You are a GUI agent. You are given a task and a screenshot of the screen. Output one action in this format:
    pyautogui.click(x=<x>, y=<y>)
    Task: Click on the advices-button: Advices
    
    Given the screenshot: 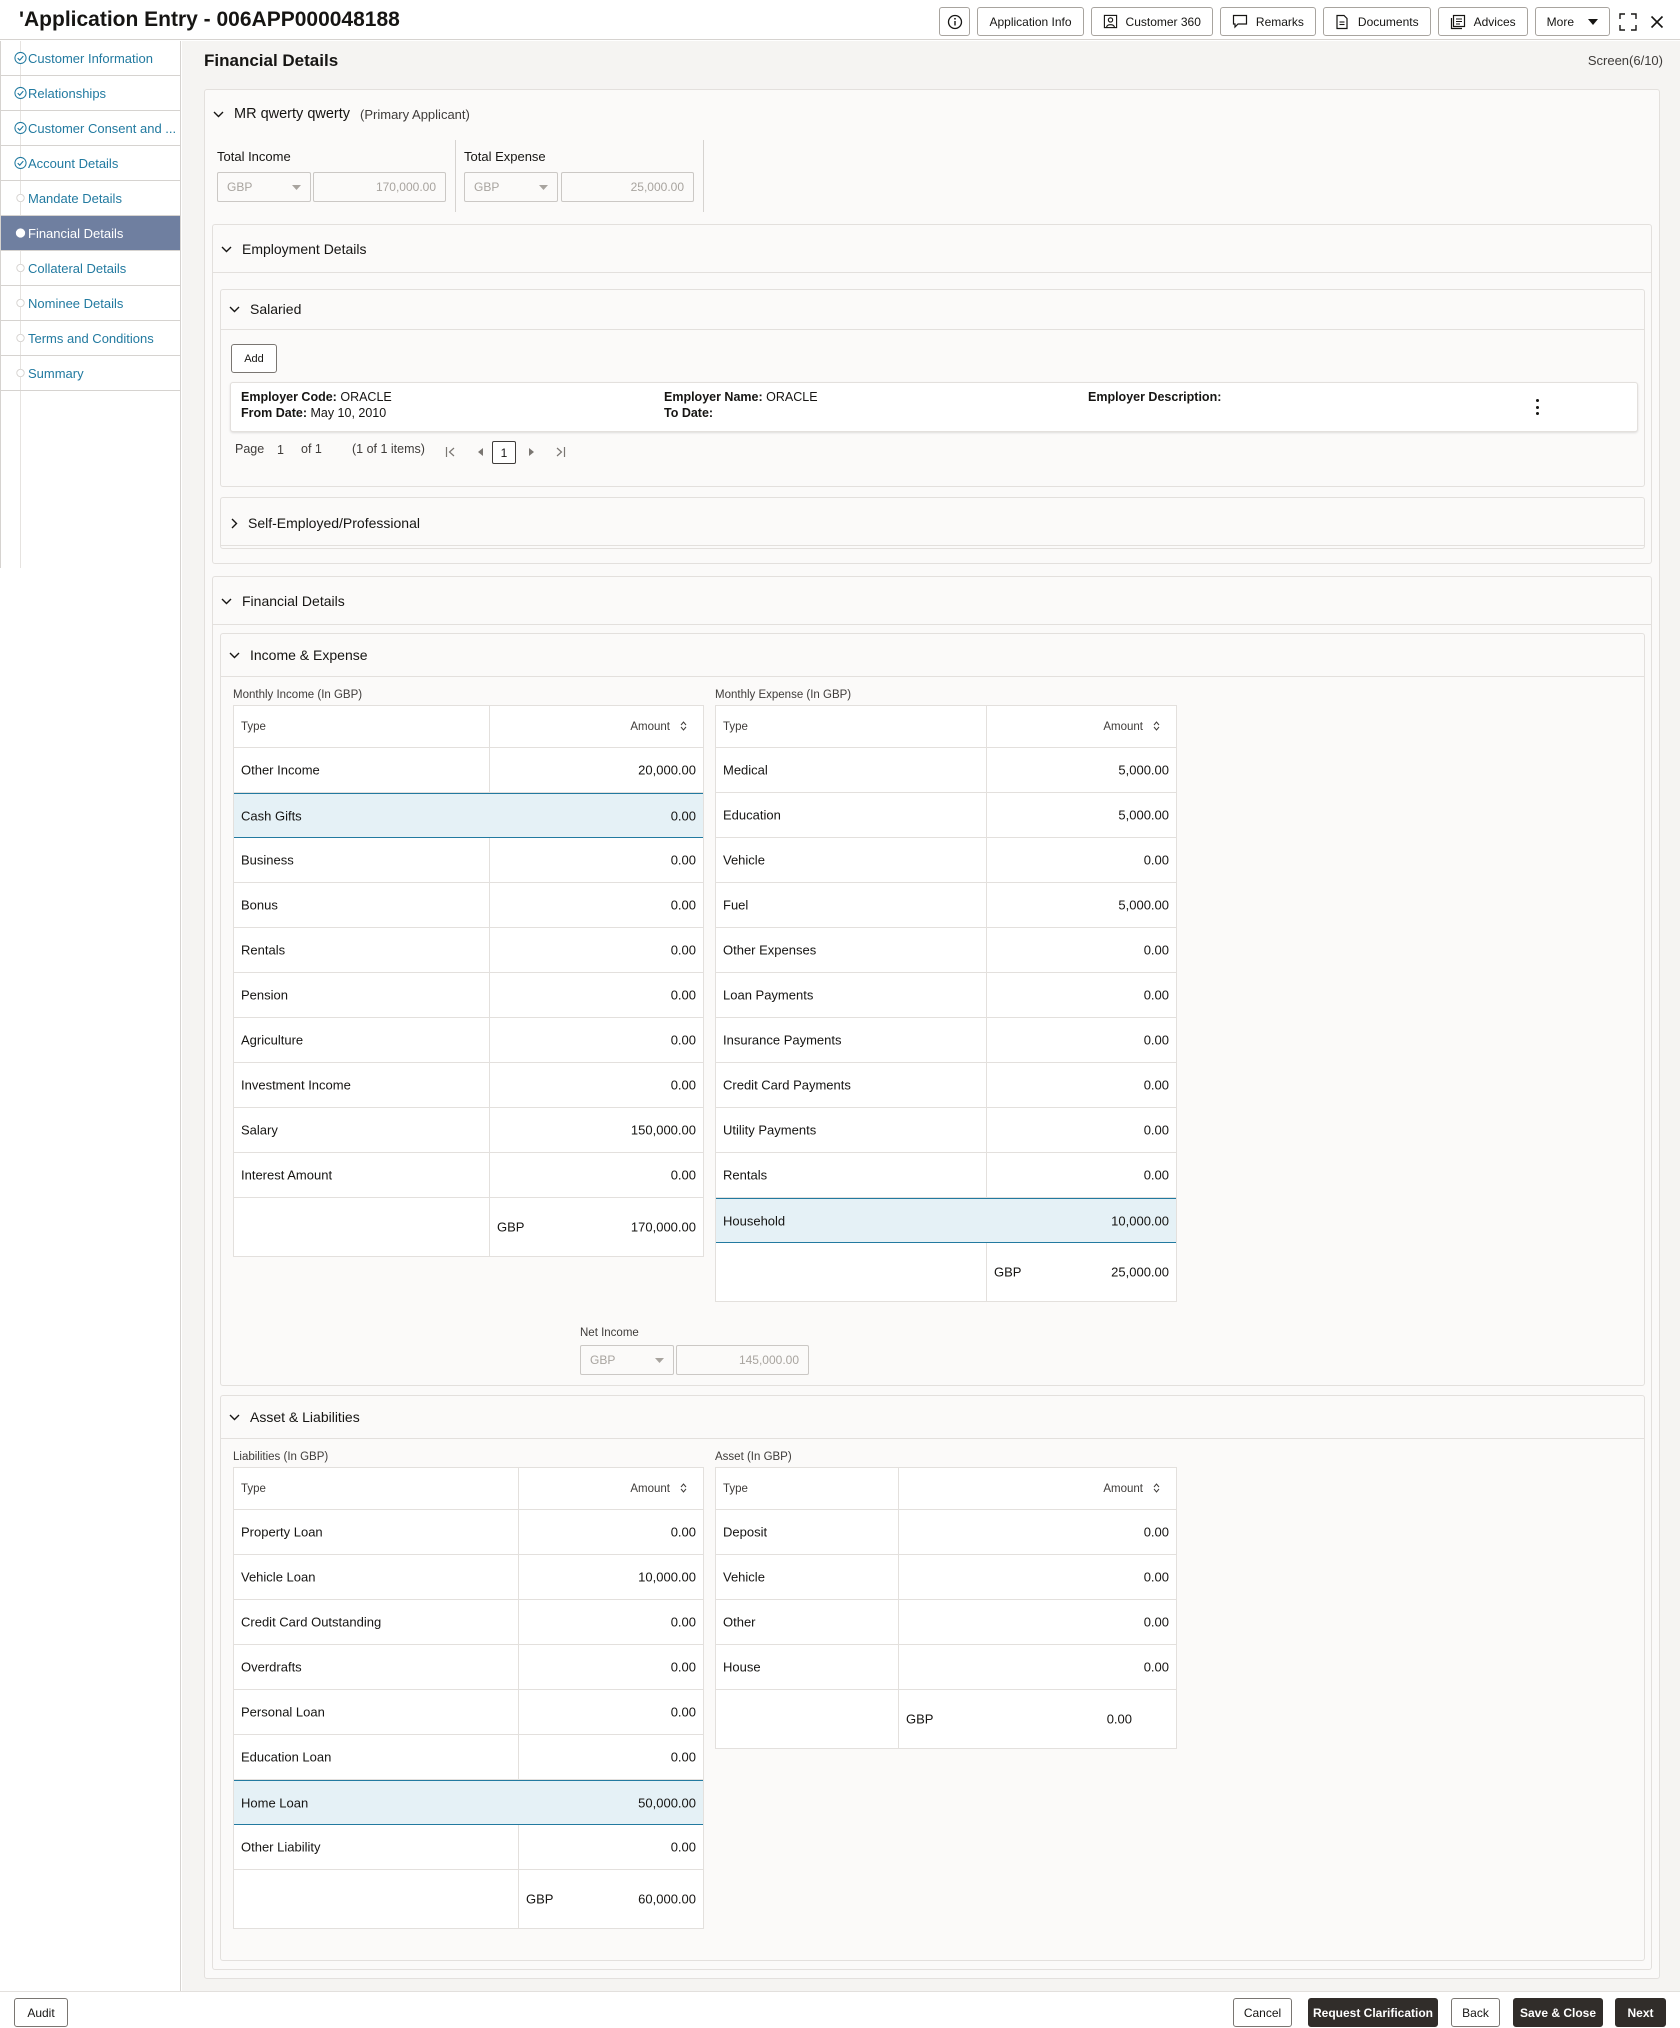 What is the action you would take?
    pyautogui.click(x=1482, y=21)
    